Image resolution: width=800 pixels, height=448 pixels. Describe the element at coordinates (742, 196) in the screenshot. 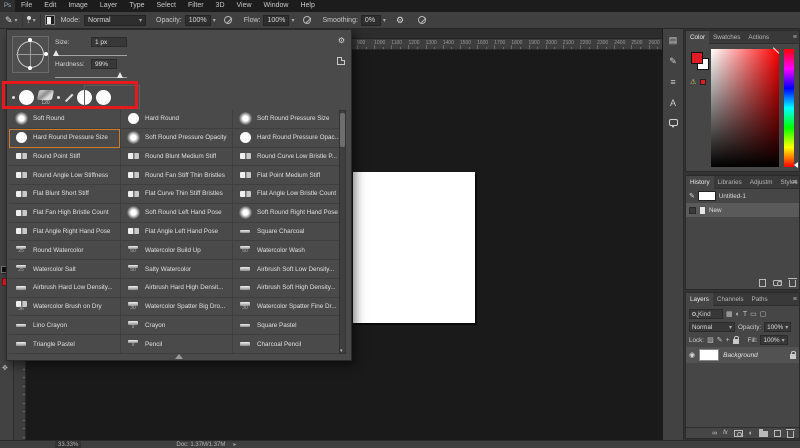

I see `history-state-row: ✎ Untitled-1` at that location.